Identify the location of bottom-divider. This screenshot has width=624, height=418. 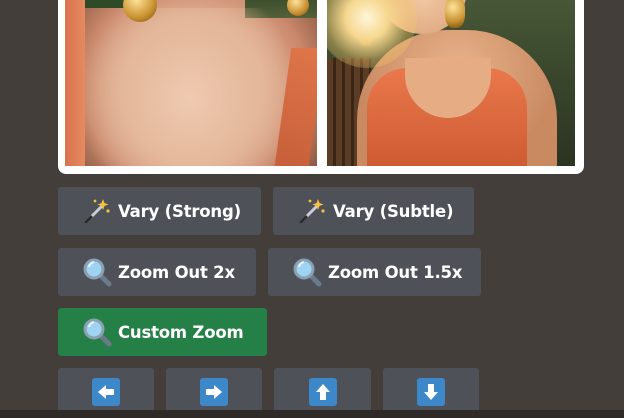
(312, 414).